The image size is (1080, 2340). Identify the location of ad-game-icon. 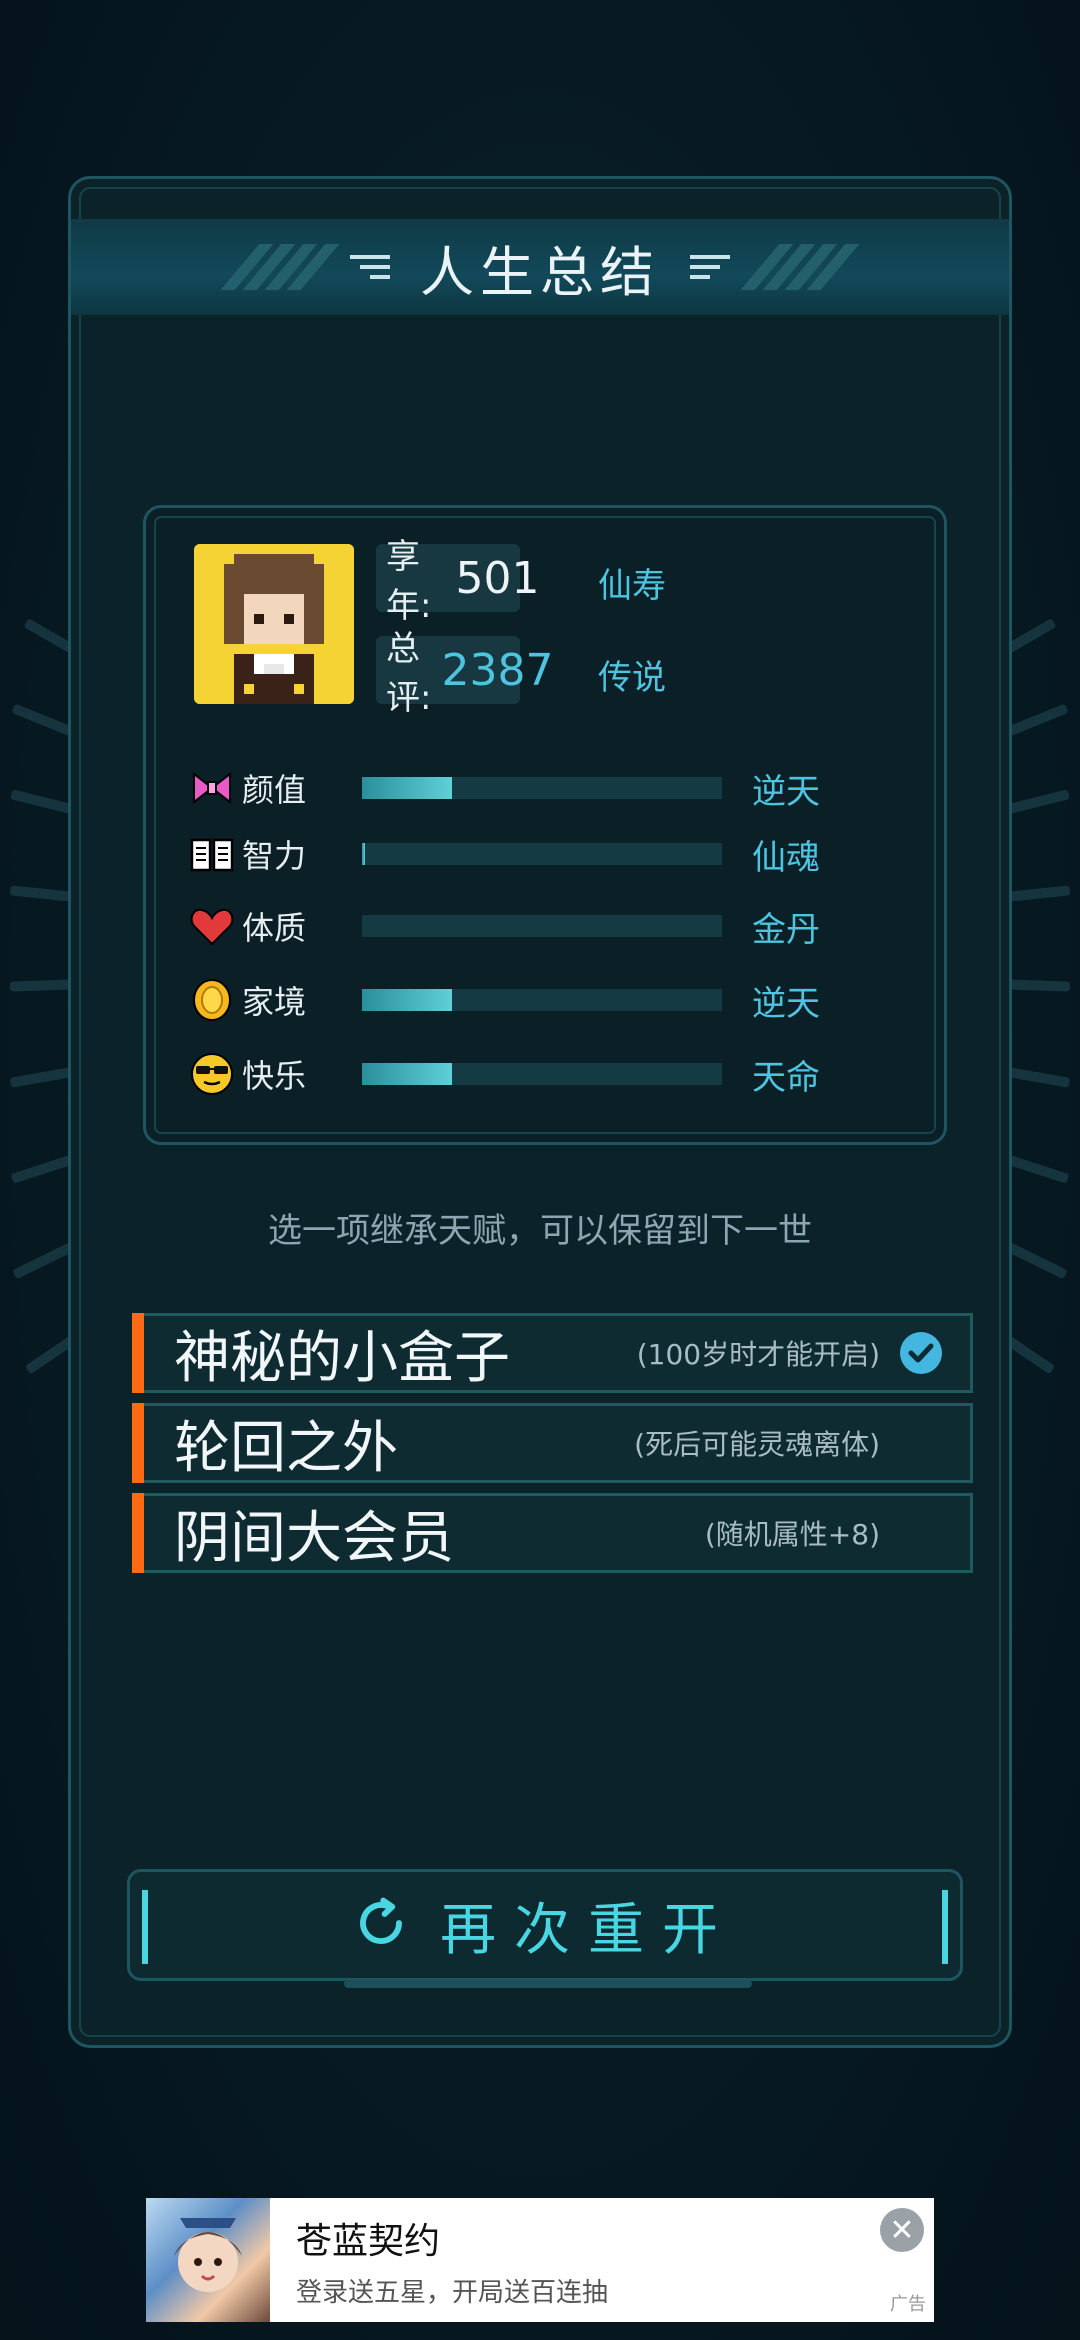
(208, 2260).